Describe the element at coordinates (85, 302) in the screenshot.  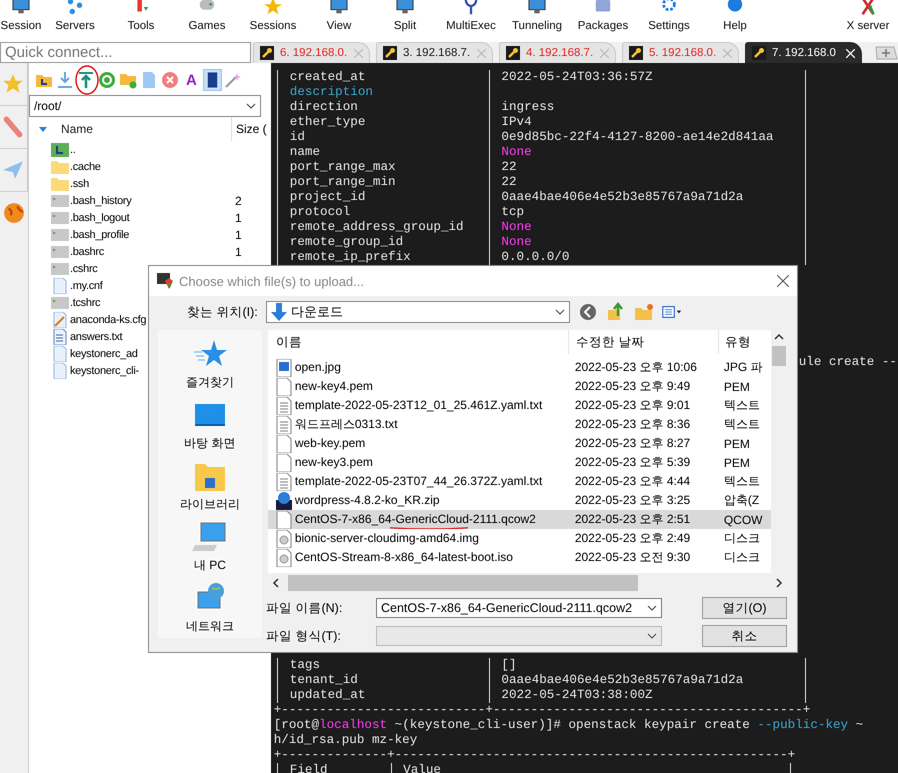
I see `file-name: .tcshrc` at that location.